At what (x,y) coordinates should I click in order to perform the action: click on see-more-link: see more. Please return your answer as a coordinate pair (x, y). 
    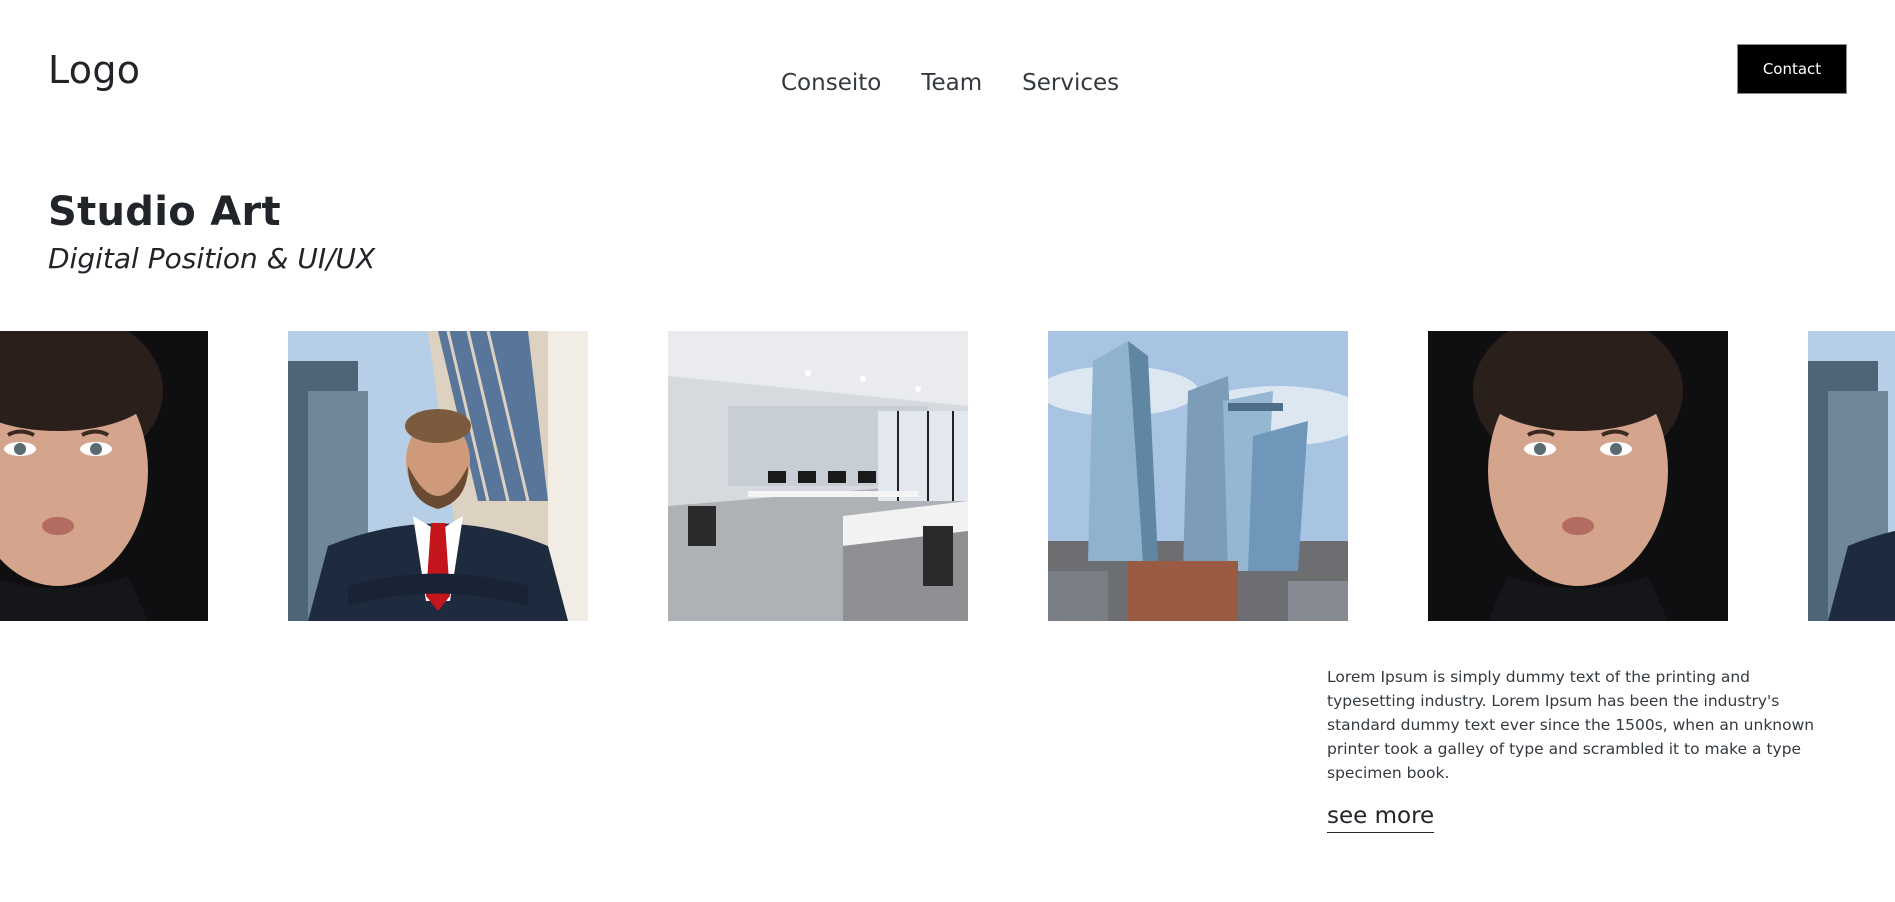
    Looking at the image, I should click on (1381, 818).